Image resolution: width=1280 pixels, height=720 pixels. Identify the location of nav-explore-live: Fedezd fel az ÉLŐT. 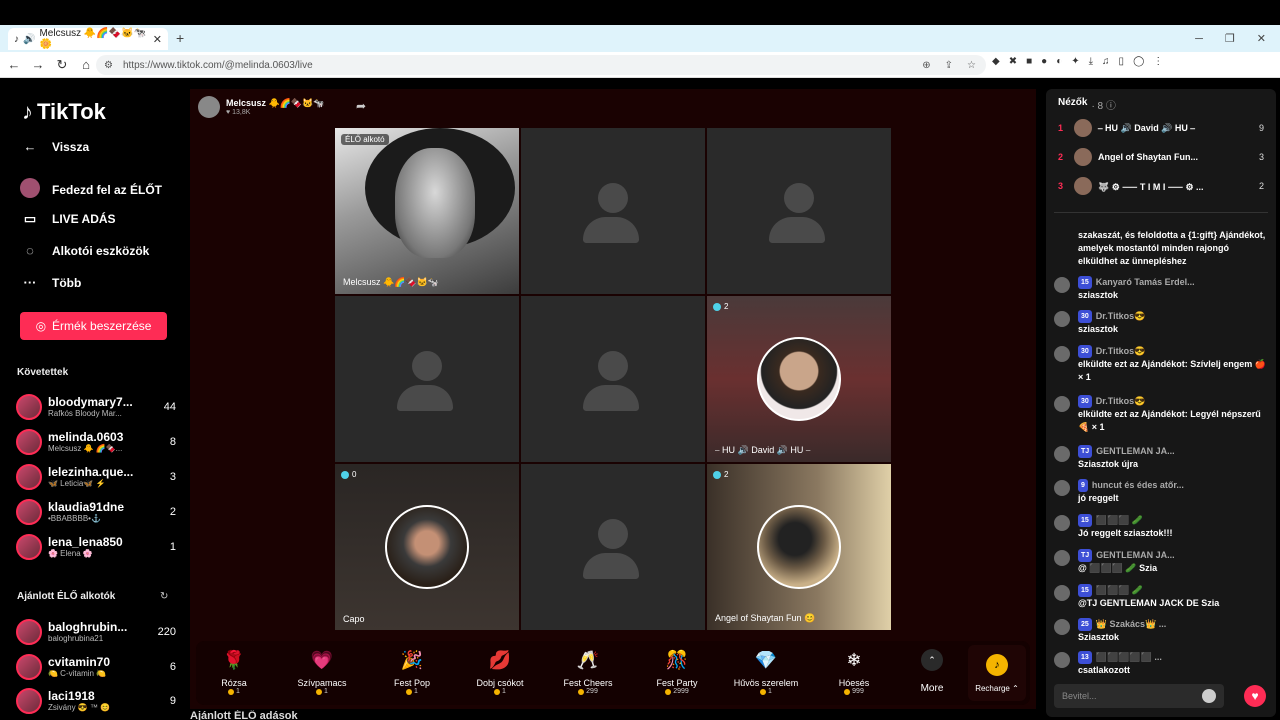
(91, 189).